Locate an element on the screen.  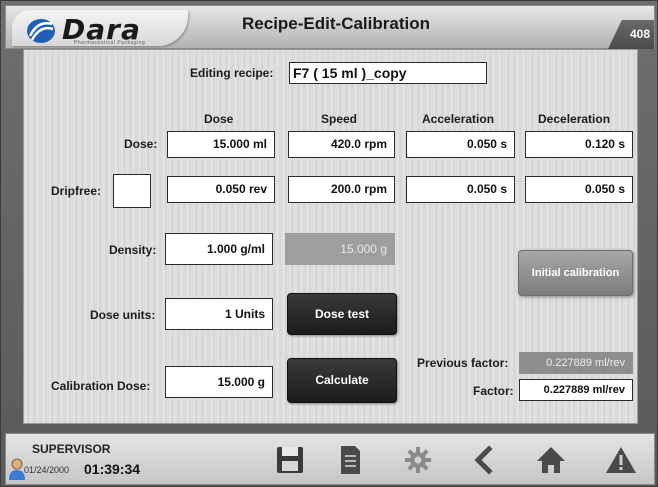
date: 01/24/2000 is located at coordinates (47, 470).